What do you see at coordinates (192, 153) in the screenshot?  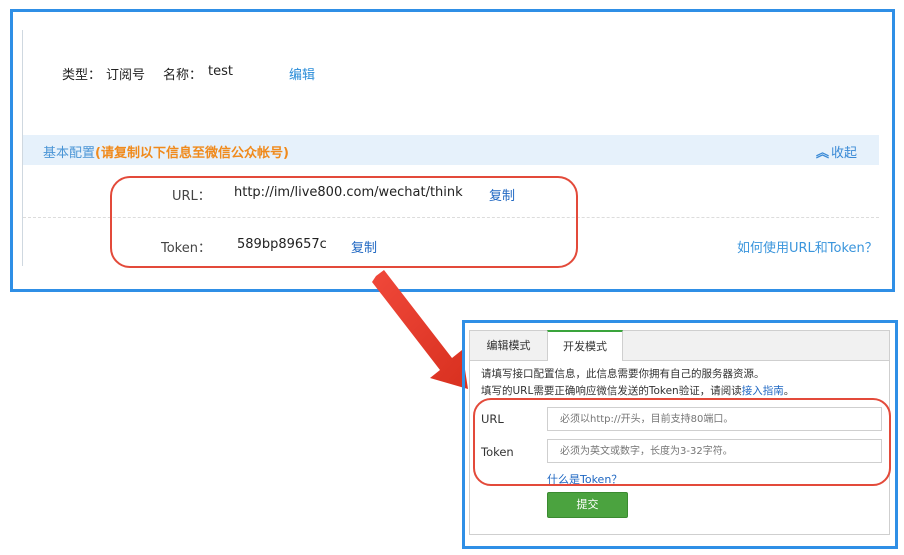 I see `basic-config-hint: (请复制以下信息至微信公众帐号)` at bounding box center [192, 153].